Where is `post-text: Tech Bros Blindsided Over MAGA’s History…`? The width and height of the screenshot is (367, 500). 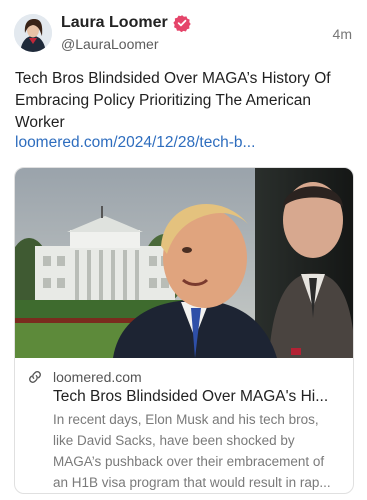
post-text: Tech Bros Blindsided Over MAGA’s History… is located at coordinates (173, 100).